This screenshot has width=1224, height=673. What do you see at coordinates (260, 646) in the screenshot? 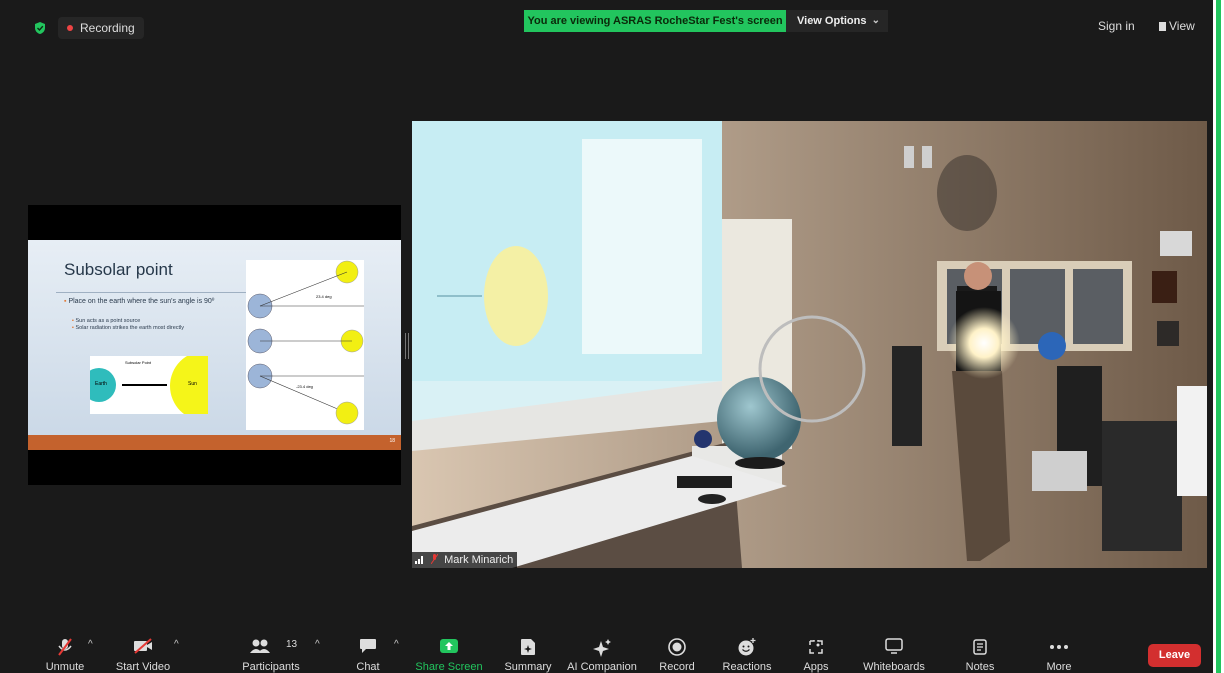
I see `participants-icon` at bounding box center [260, 646].